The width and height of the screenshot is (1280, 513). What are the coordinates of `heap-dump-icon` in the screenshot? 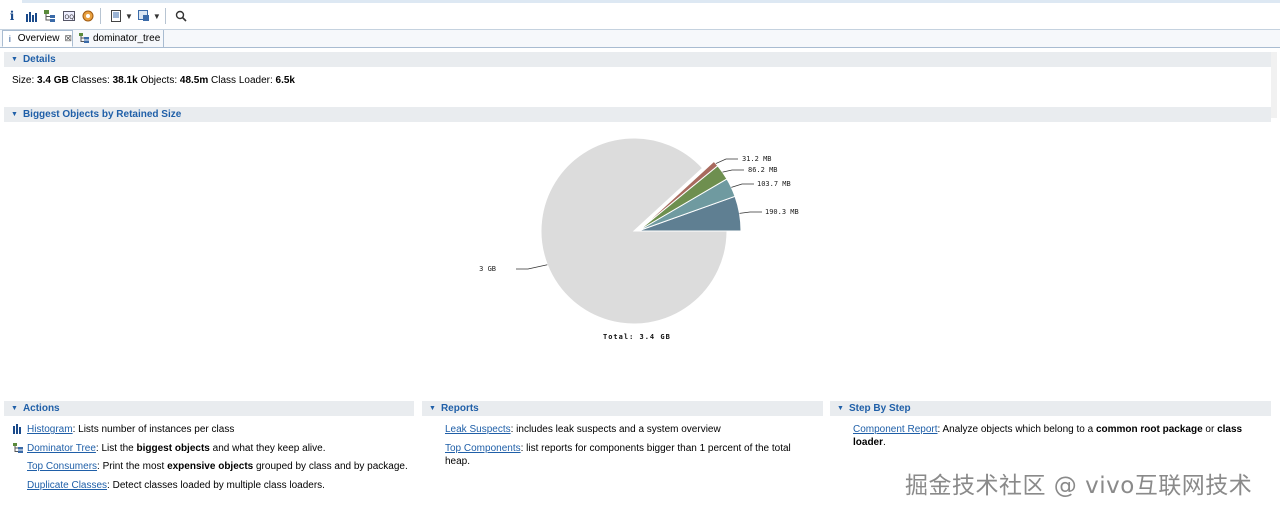 It's located at (88, 16).